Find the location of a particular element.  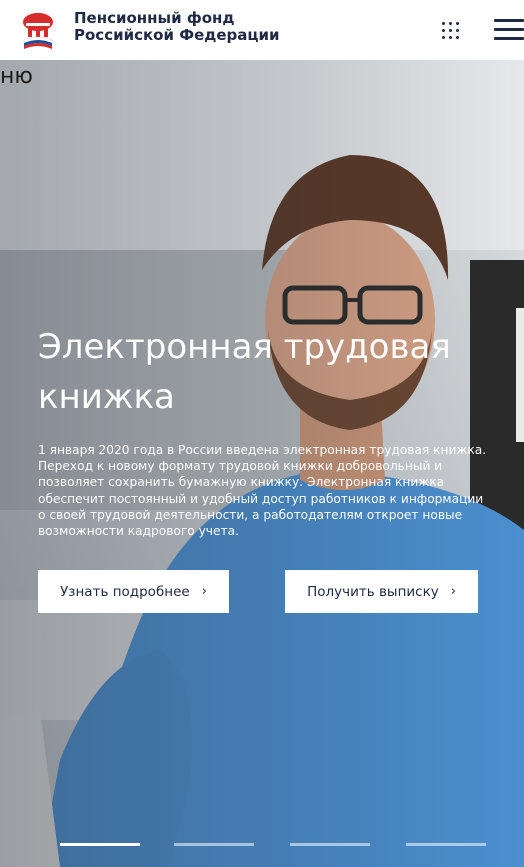

learn-more-button: Узнать подробнее › is located at coordinates (133, 591).